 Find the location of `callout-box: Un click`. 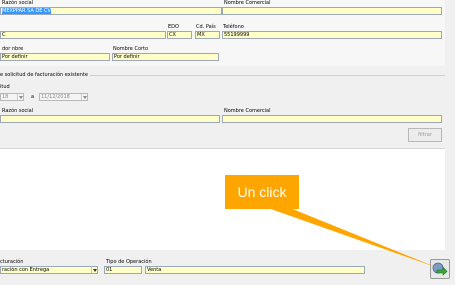

callout-box: Un click is located at coordinates (262, 192).